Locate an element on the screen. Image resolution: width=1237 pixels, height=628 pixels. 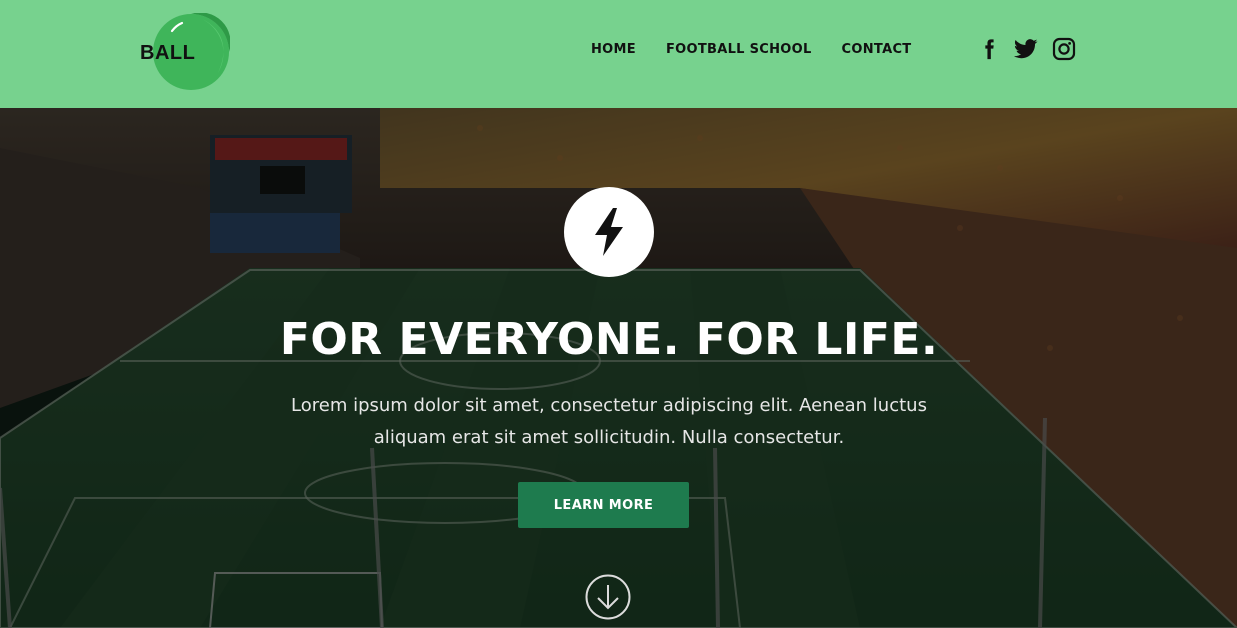
nav-home: HOME is located at coordinates (613, 49).